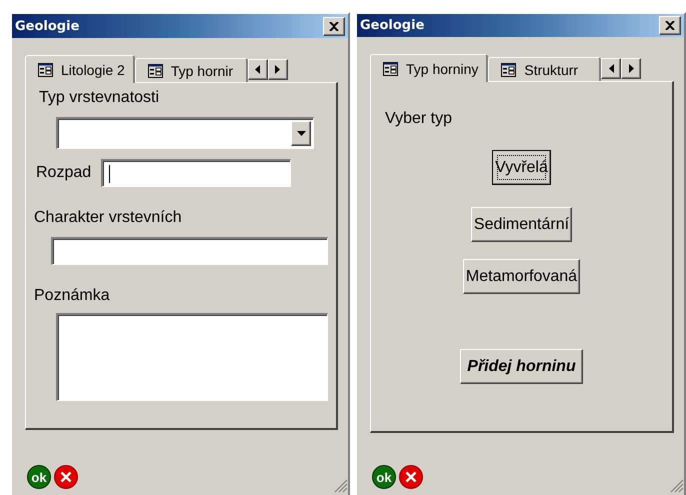  What do you see at coordinates (191, 70) in the screenshot?
I see `tab: Typ hornir` at bounding box center [191, 70].